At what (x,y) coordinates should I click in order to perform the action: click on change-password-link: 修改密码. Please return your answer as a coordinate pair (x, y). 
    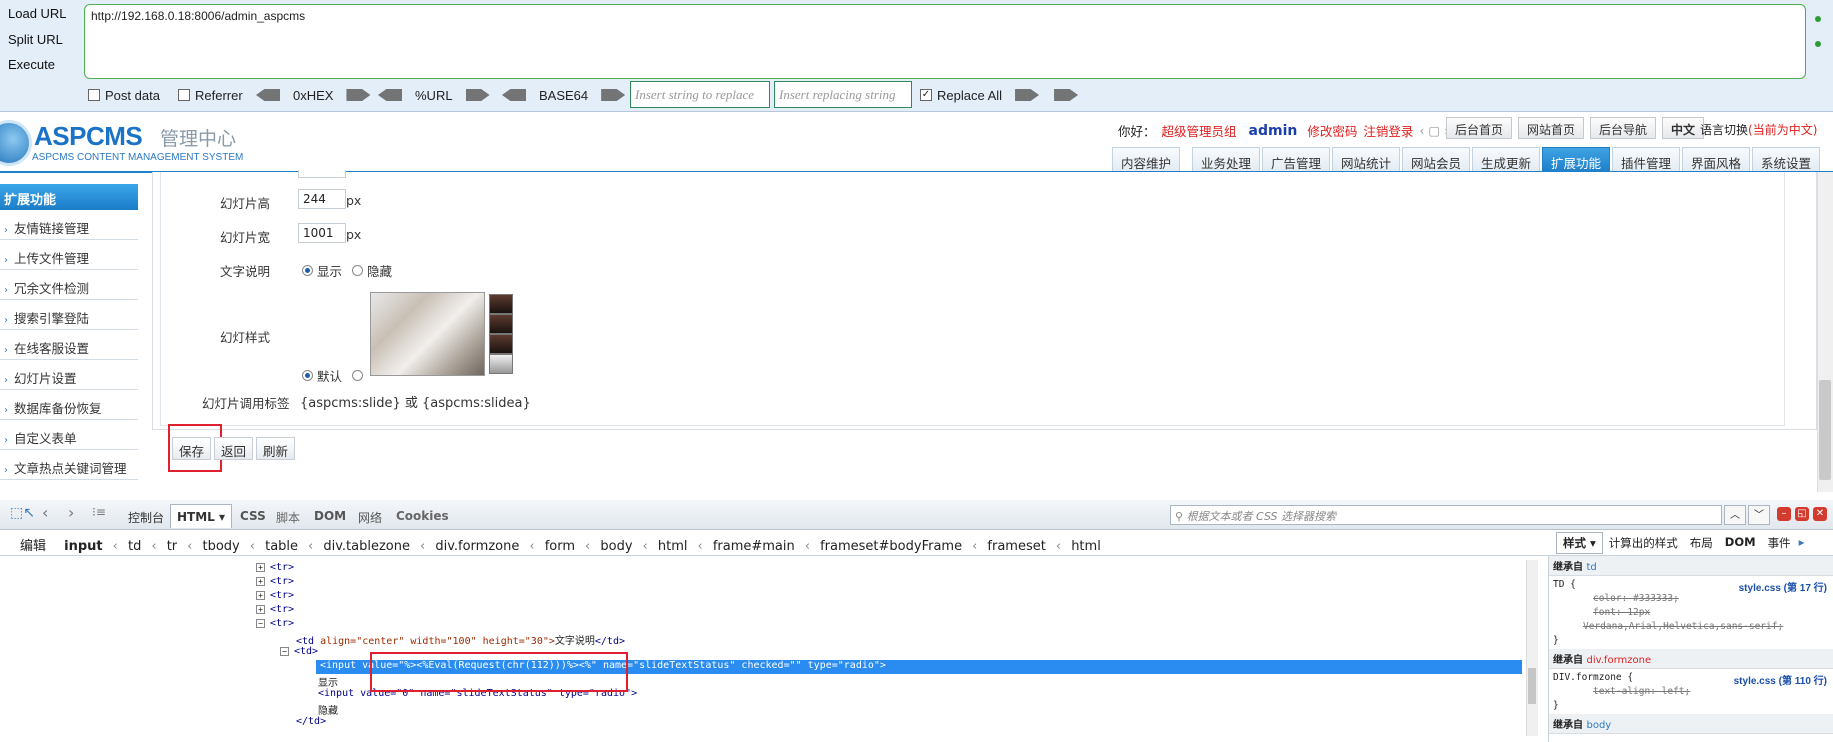
    Looking at the image, I should click on (1332, 130).